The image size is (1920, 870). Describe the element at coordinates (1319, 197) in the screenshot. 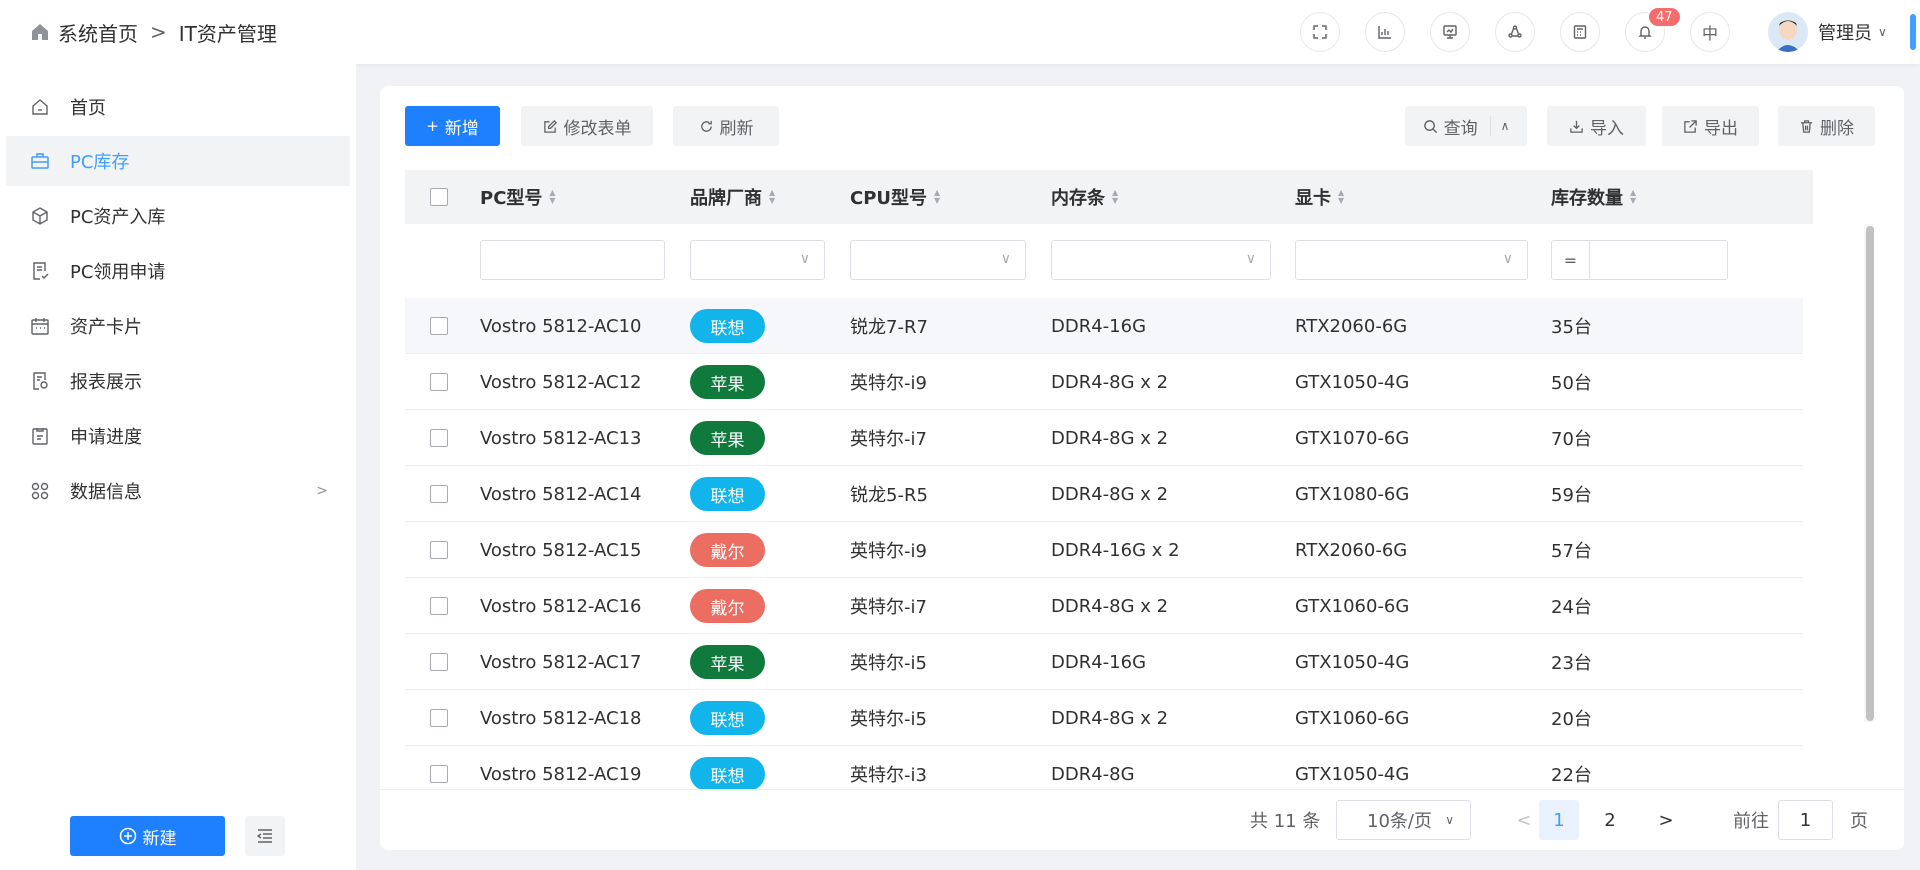

I see `column-header-gpu: 显卡 ▲ ▼` at that location.